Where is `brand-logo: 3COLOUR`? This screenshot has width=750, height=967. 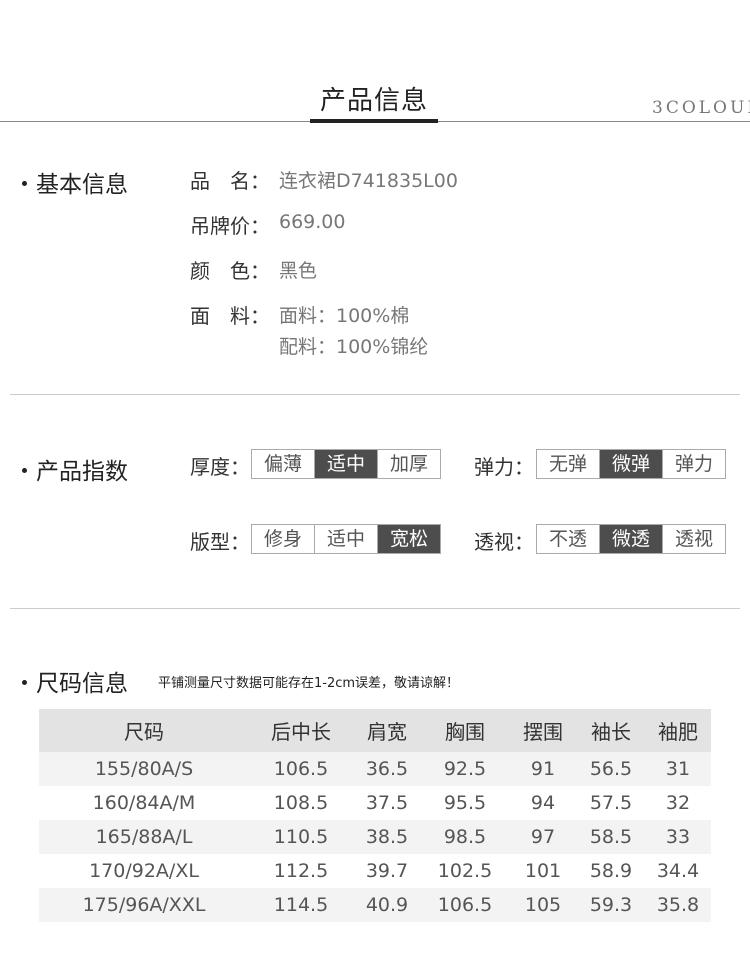
brand-logo: 3COLOUR is located at coordinates (701, 108).